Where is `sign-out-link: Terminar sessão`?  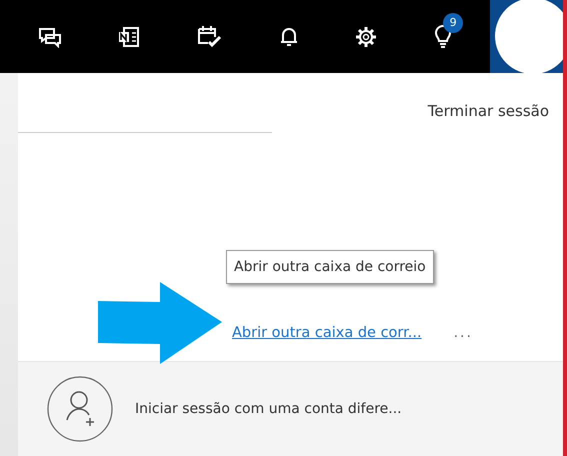 sign-out-link: Terminar sessão is located at coordinates (488, 111).